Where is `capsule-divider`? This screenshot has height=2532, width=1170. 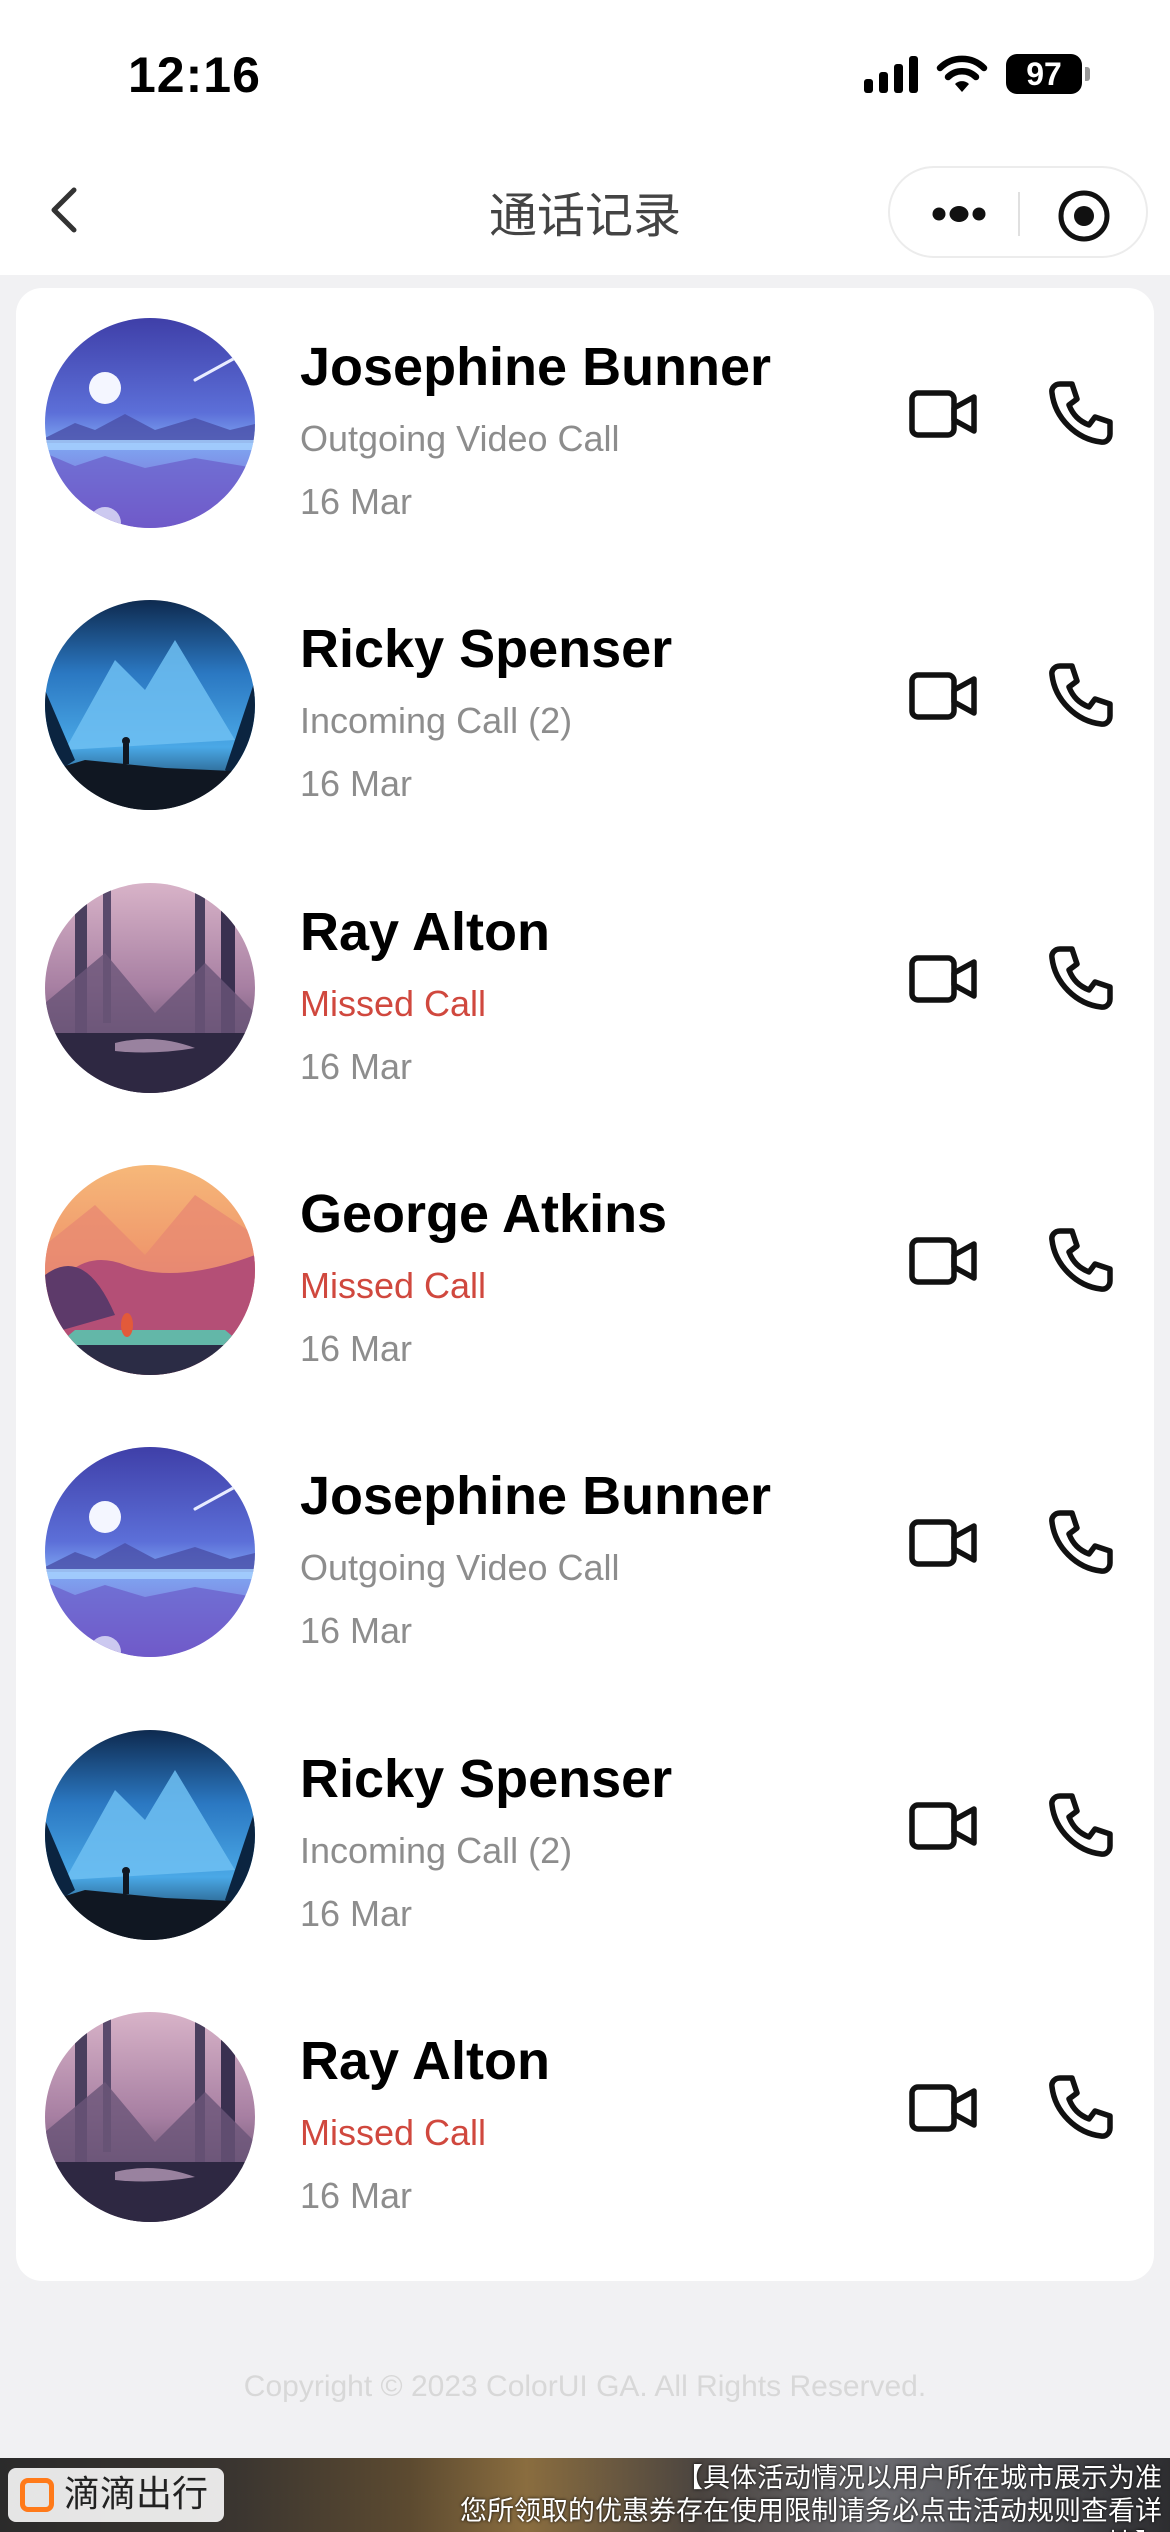 capsule-divider is located at coordinates (1019, 214).